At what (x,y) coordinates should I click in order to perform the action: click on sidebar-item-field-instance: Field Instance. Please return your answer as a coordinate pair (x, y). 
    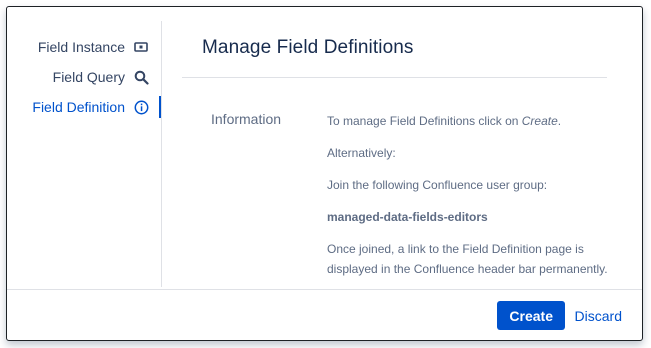
    Looking at the image, I should click on (99, 47).